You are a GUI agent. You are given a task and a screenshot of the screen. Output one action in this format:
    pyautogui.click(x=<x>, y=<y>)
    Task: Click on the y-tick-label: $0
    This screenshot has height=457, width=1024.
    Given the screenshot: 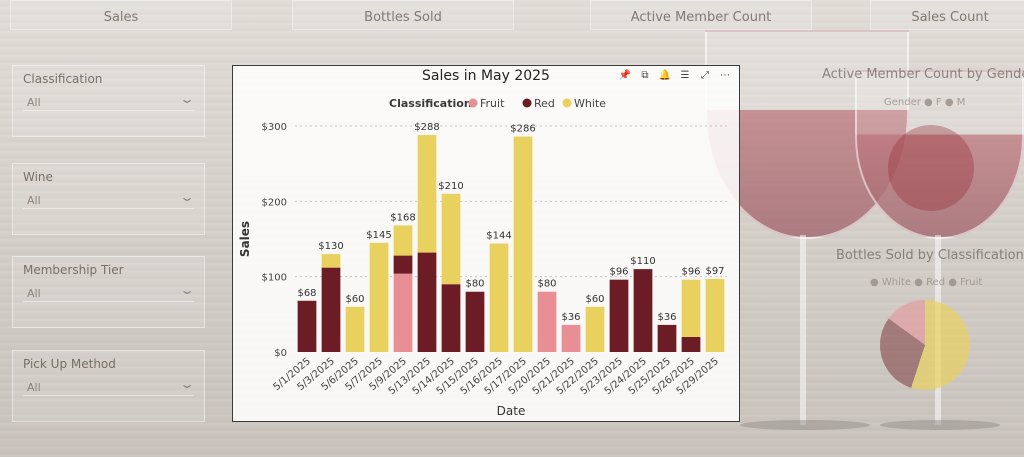 What is the action you would take?
    pyautogui.click(x=280, y=353)
    